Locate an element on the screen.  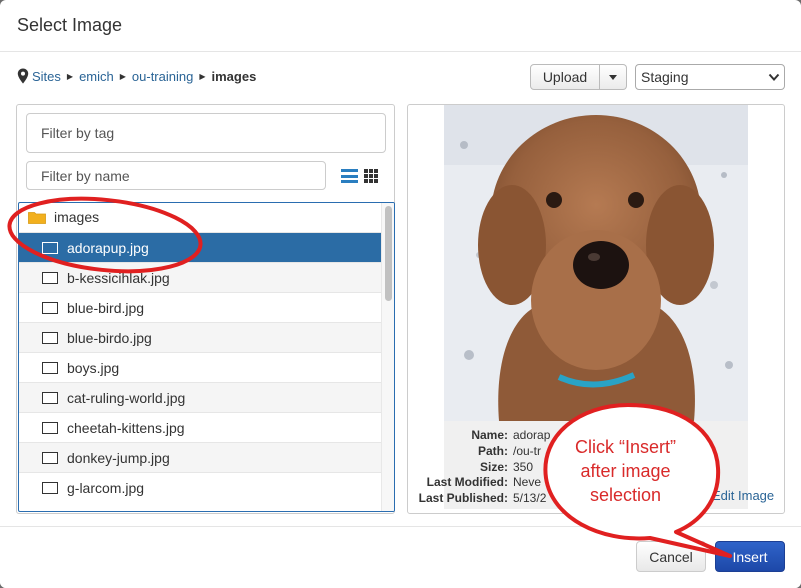
insert-button: Insert is located at coordinates (750, 556).